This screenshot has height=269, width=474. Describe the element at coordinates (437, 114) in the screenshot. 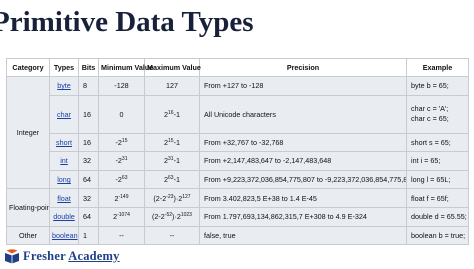

I see `example-cell: char c = 'A'; char c = 65;` at that location.